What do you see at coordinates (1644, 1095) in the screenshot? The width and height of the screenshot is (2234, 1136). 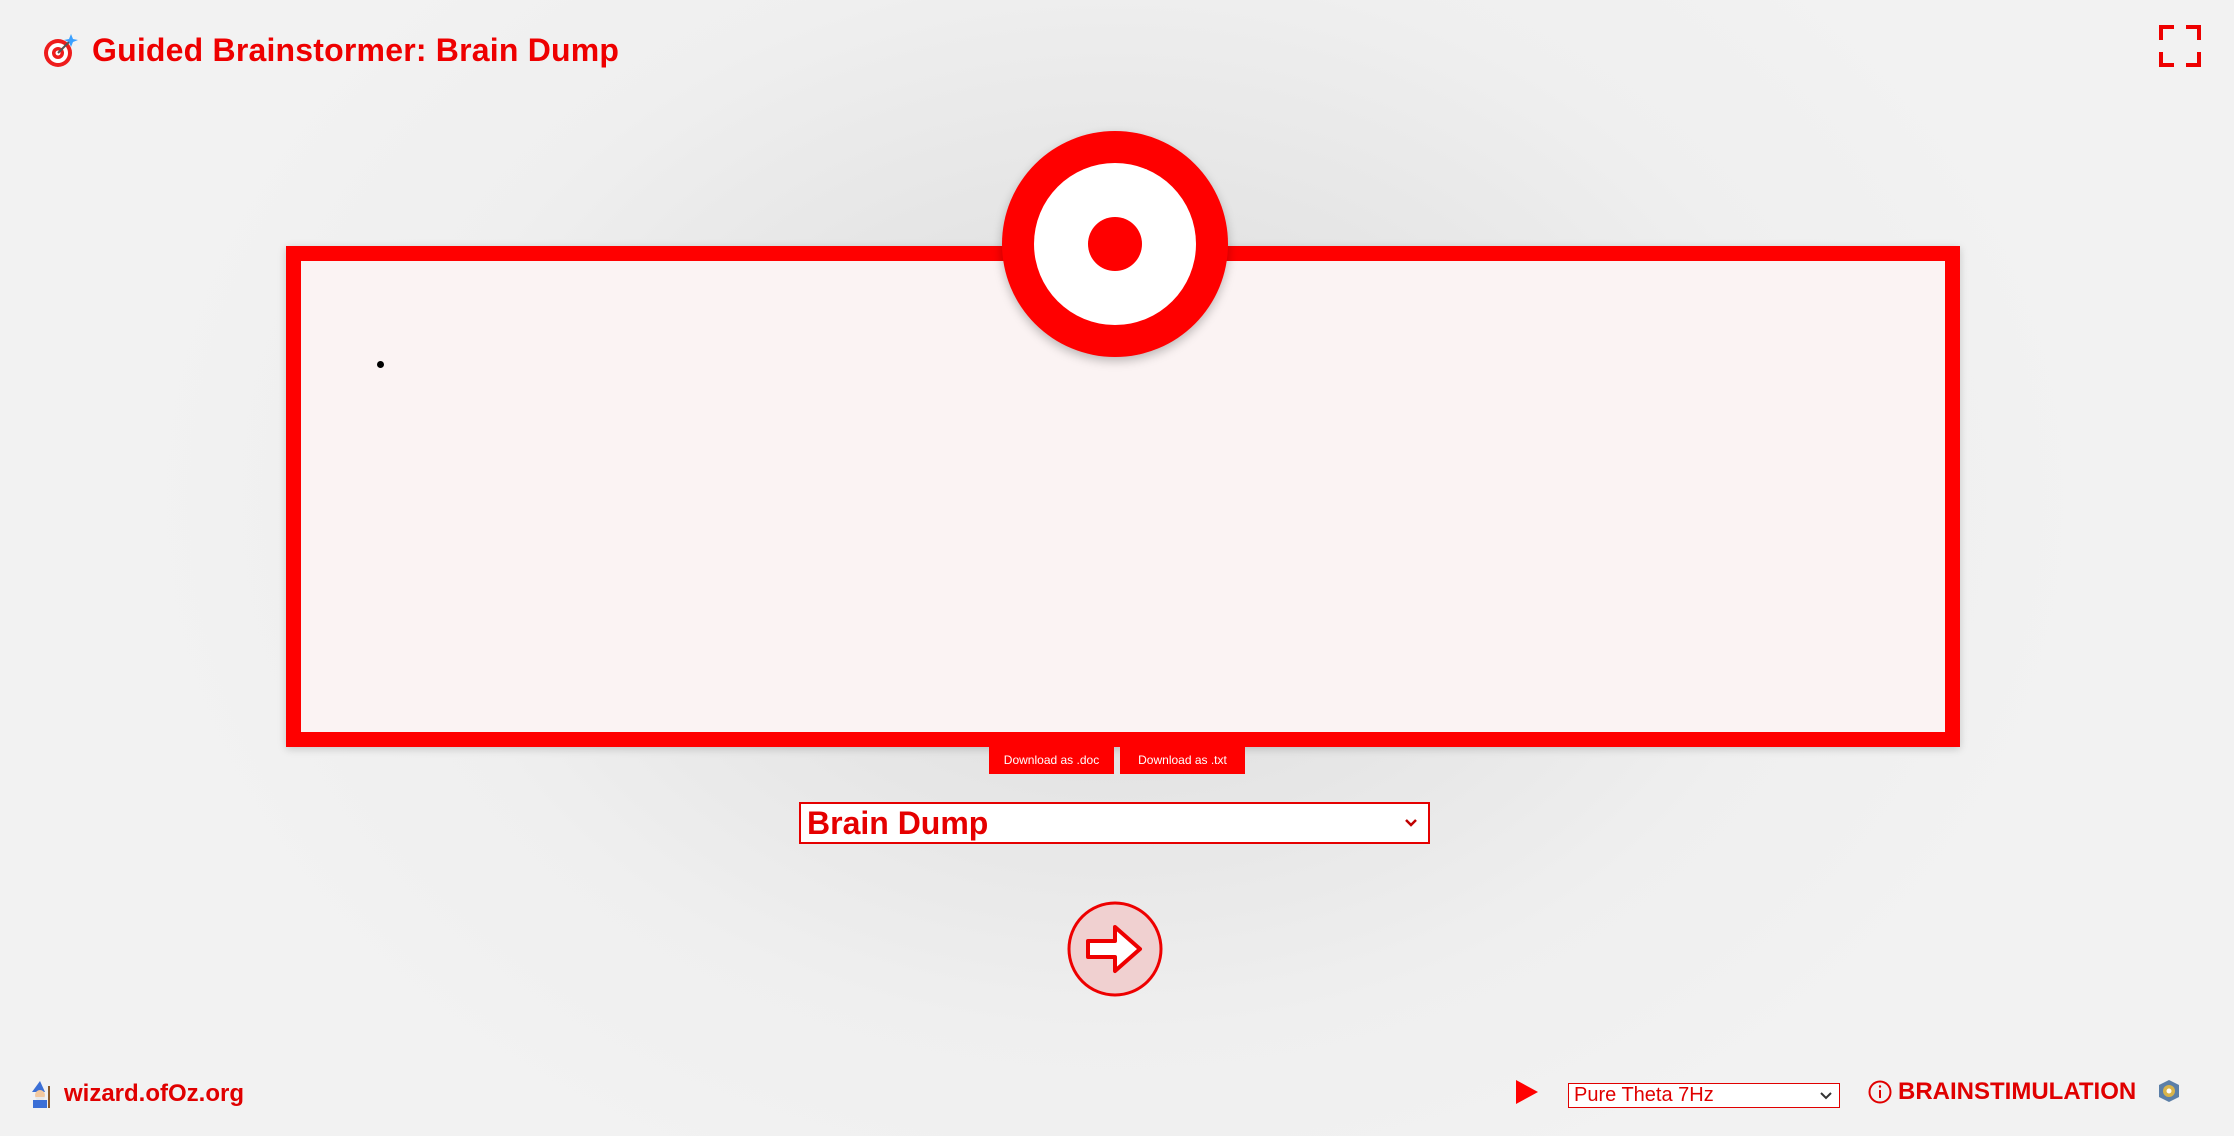 I see `tone-select-value: Pure Theta 7Hz` at bounding box center [1644, 1095].